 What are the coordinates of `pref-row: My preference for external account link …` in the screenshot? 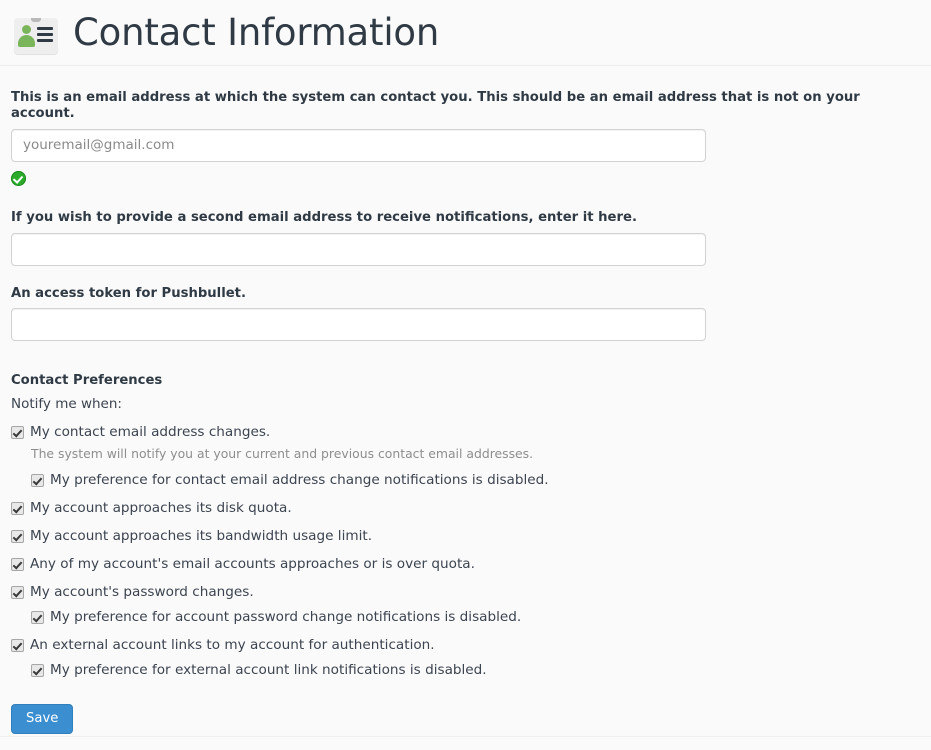 It's located at (475, 670).